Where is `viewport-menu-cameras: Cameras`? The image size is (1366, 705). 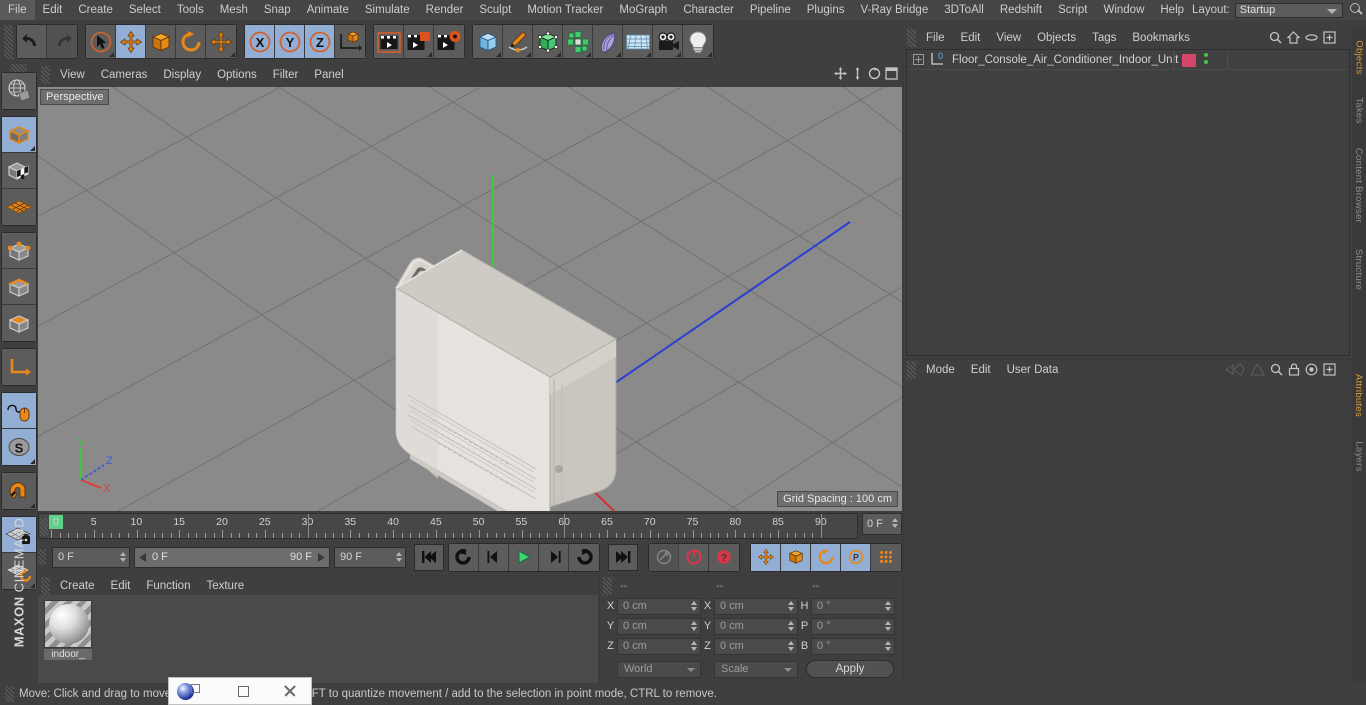 viewport-menu-cameras: Cameras is located at coordinates (124, 75).